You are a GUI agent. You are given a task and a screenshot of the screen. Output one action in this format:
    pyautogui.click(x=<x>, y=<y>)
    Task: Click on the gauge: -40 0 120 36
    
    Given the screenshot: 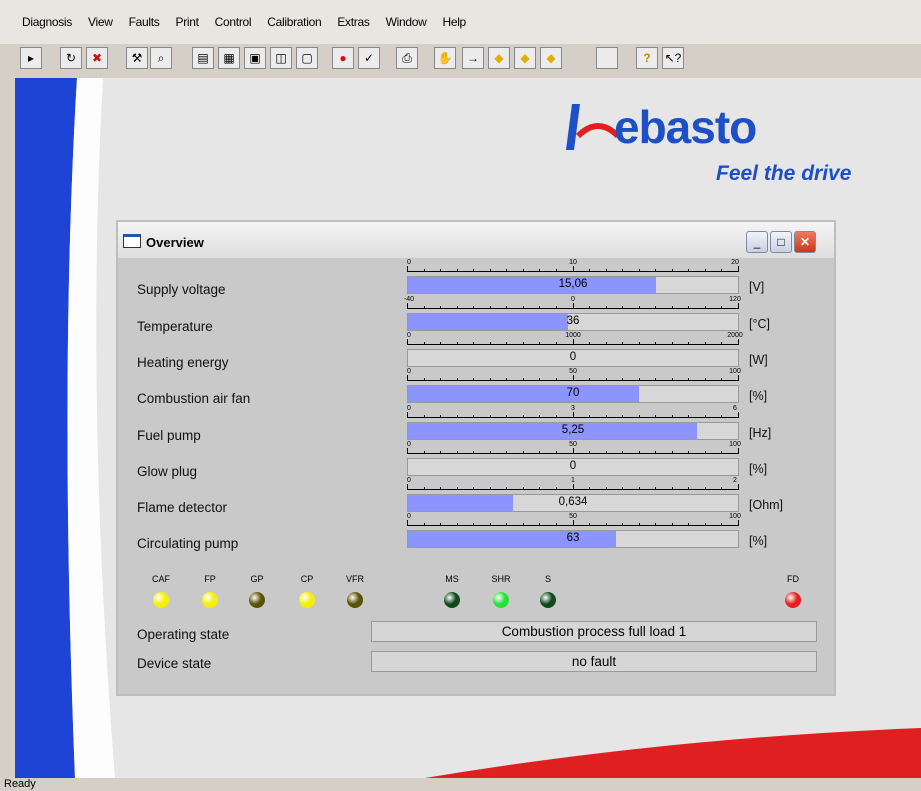 What is the action you would take?
    pyautogui.click(x=572, y=313)
    